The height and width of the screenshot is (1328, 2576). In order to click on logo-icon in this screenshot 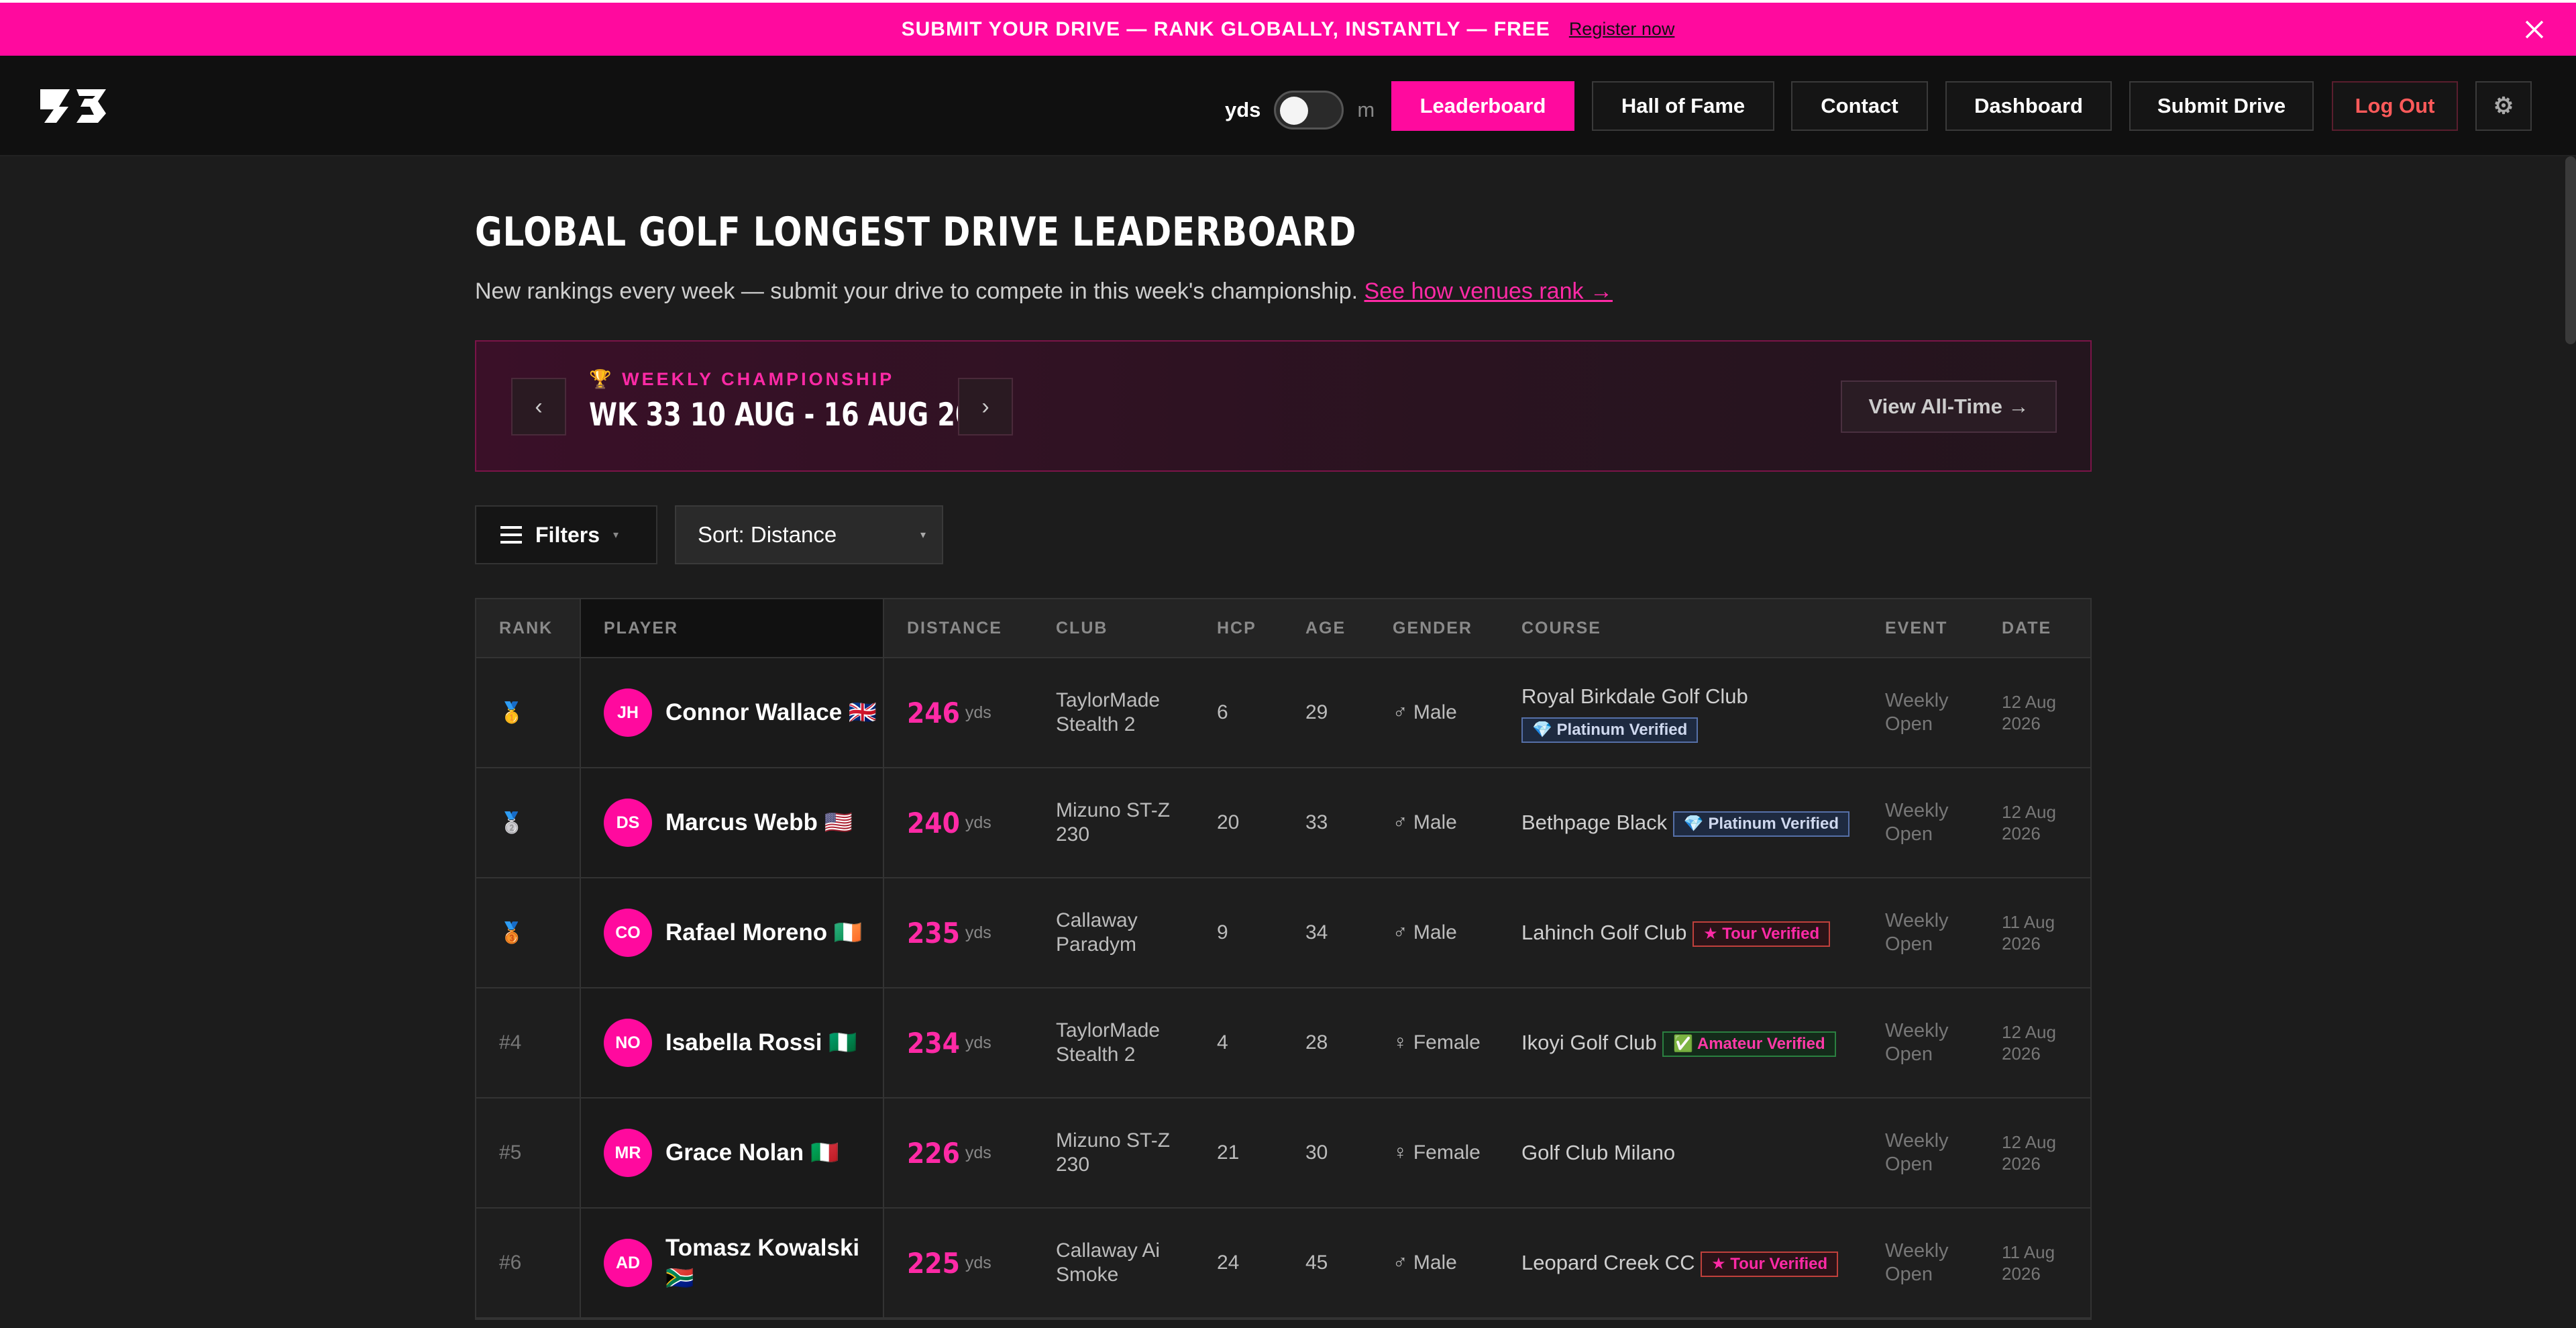, I will do `click(74, 106)`.